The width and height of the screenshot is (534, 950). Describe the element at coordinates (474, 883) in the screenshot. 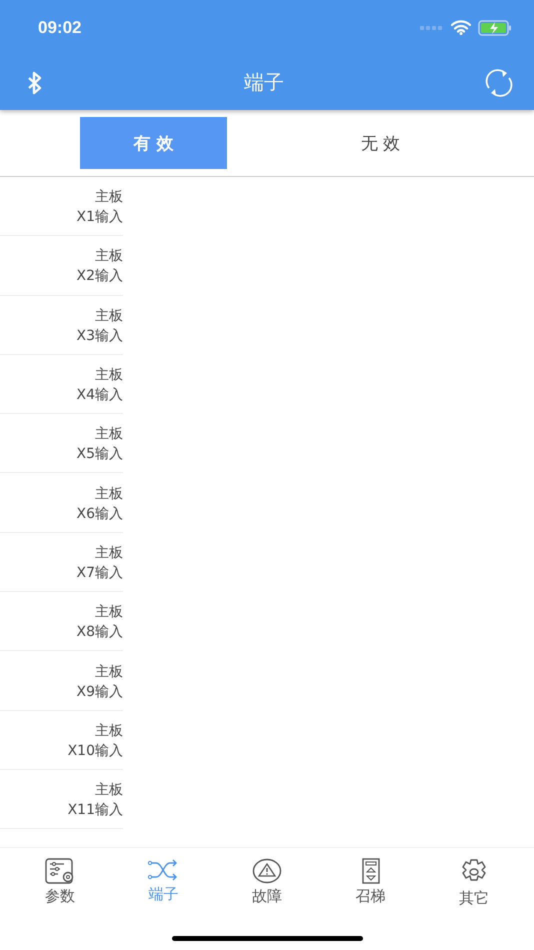

I see `tab-bar-item: 其它` at that location.